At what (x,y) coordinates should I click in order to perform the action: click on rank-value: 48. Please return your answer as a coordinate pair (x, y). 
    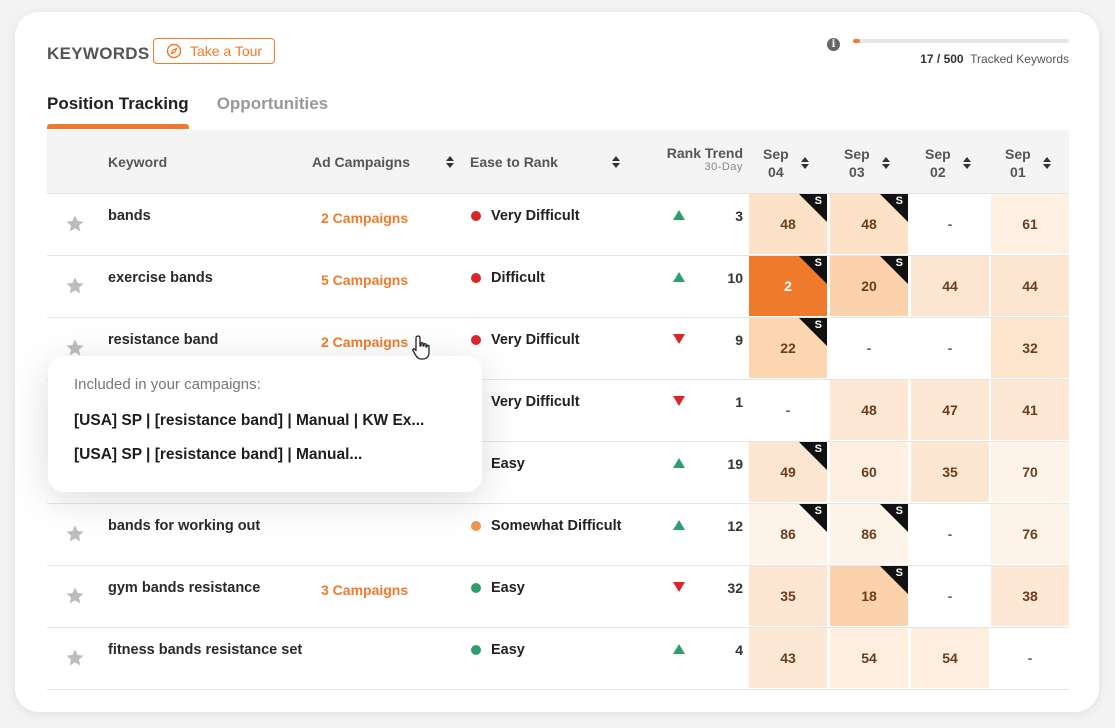
    Looking at the image, I should click on (788, 224).